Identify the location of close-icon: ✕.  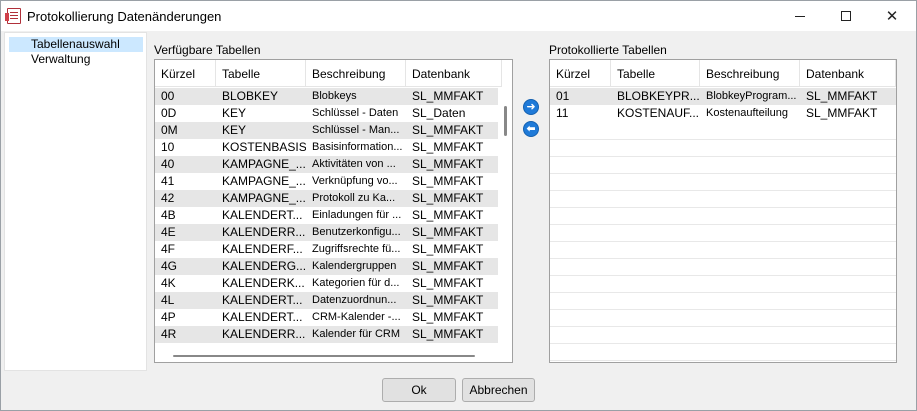
(892, 16).